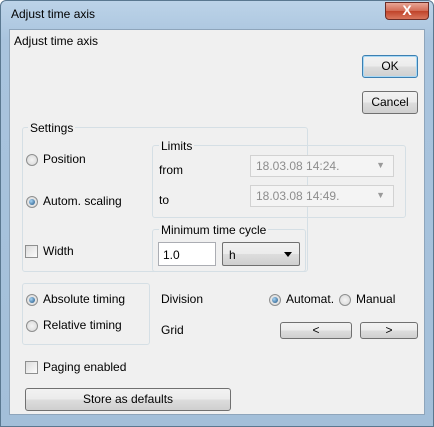  Describe the element at coordinates (32, 160) in the screenshot. I see `position-radio` at that location.